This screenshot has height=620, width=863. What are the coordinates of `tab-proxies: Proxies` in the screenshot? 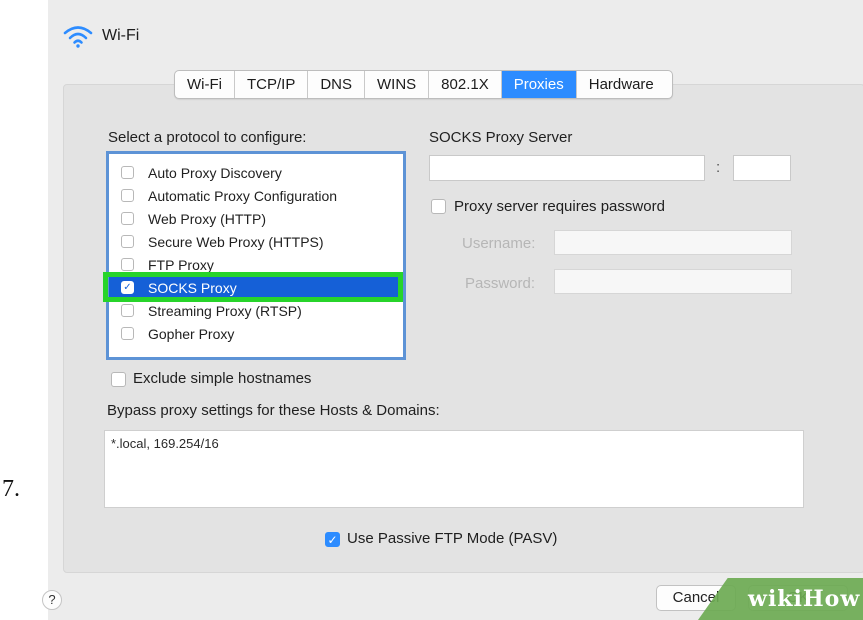 It's located at (539, 84).